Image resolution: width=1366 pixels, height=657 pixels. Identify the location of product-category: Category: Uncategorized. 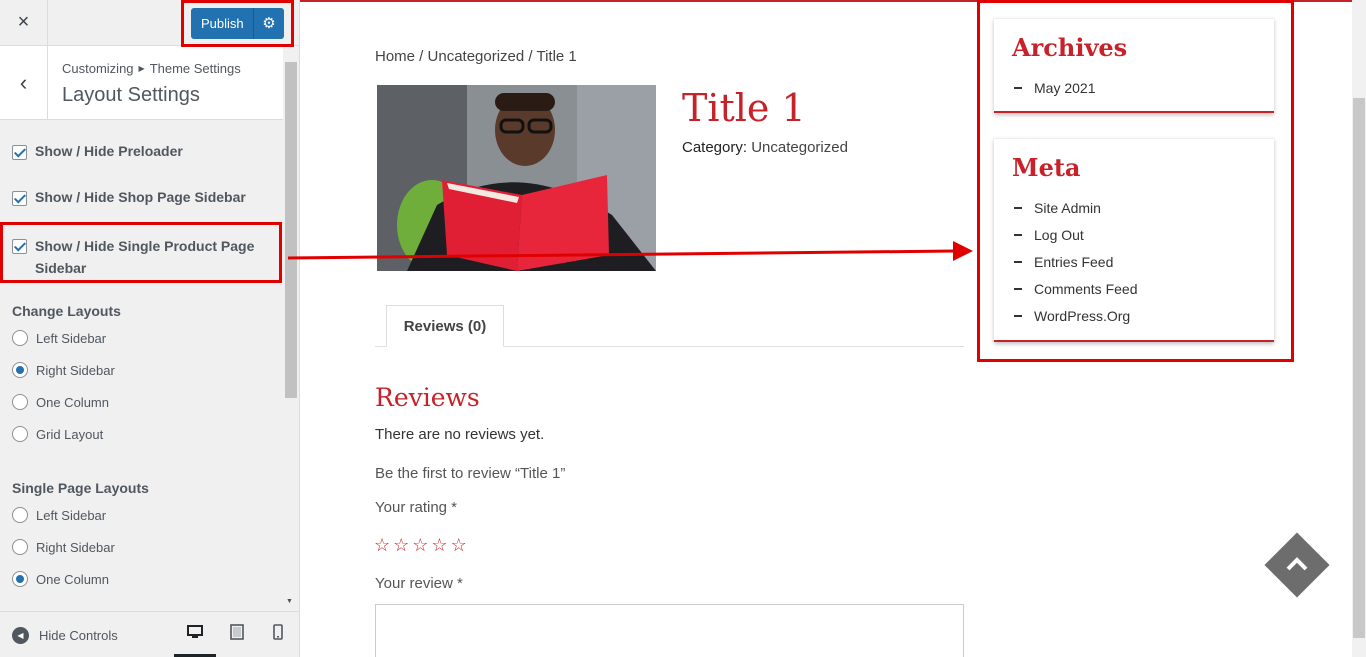
(765, 147).